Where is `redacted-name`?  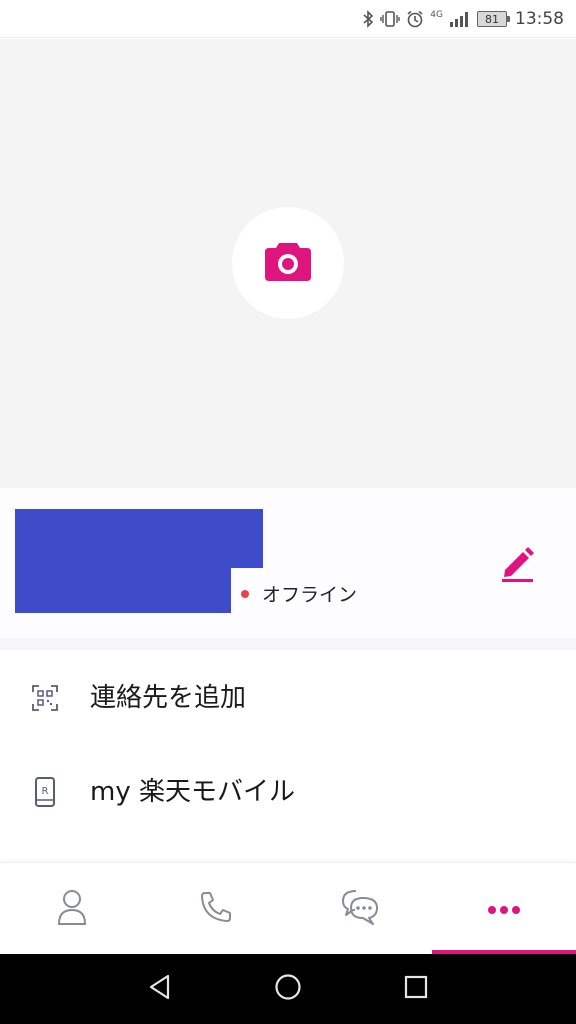 redacted-name is located at coordinates (139, 538).